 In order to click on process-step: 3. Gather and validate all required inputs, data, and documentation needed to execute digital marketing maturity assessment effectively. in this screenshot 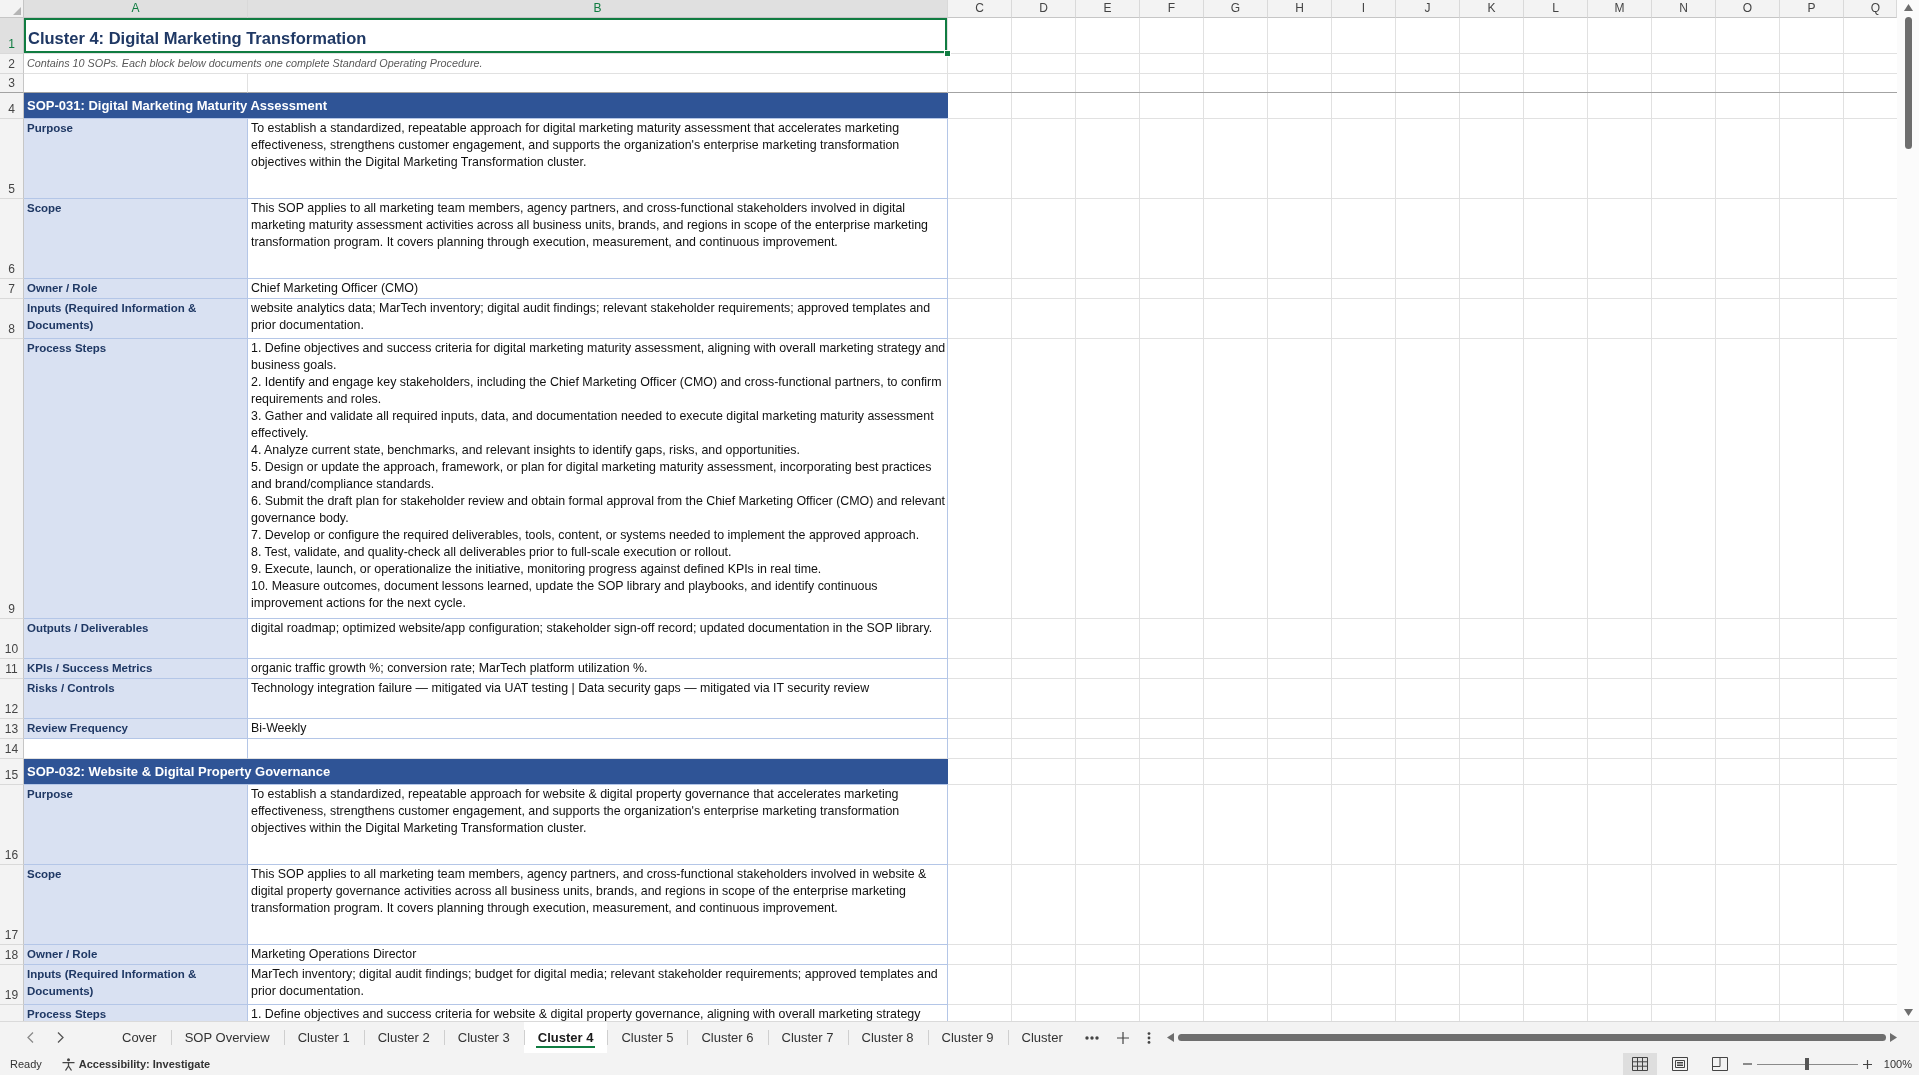, I will do `click(598, 425)`.